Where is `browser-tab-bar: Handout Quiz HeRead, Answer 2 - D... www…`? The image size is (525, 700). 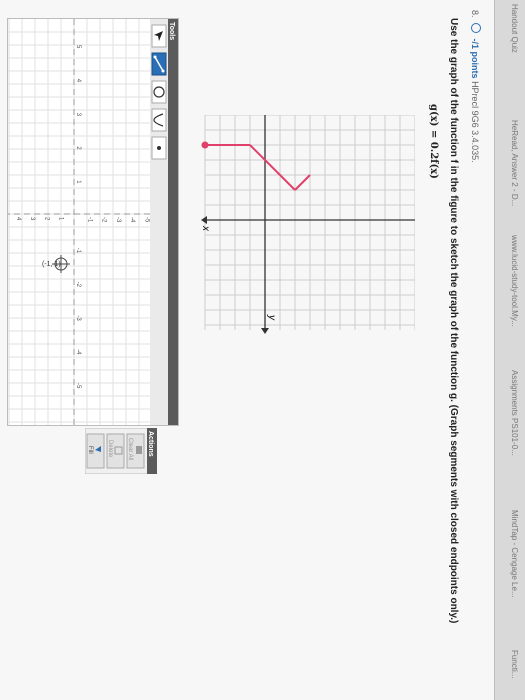
browser-tab-bar: Handout Quiz HeRead, Answer 2 - D... www… is located at coordinates (509, 350).